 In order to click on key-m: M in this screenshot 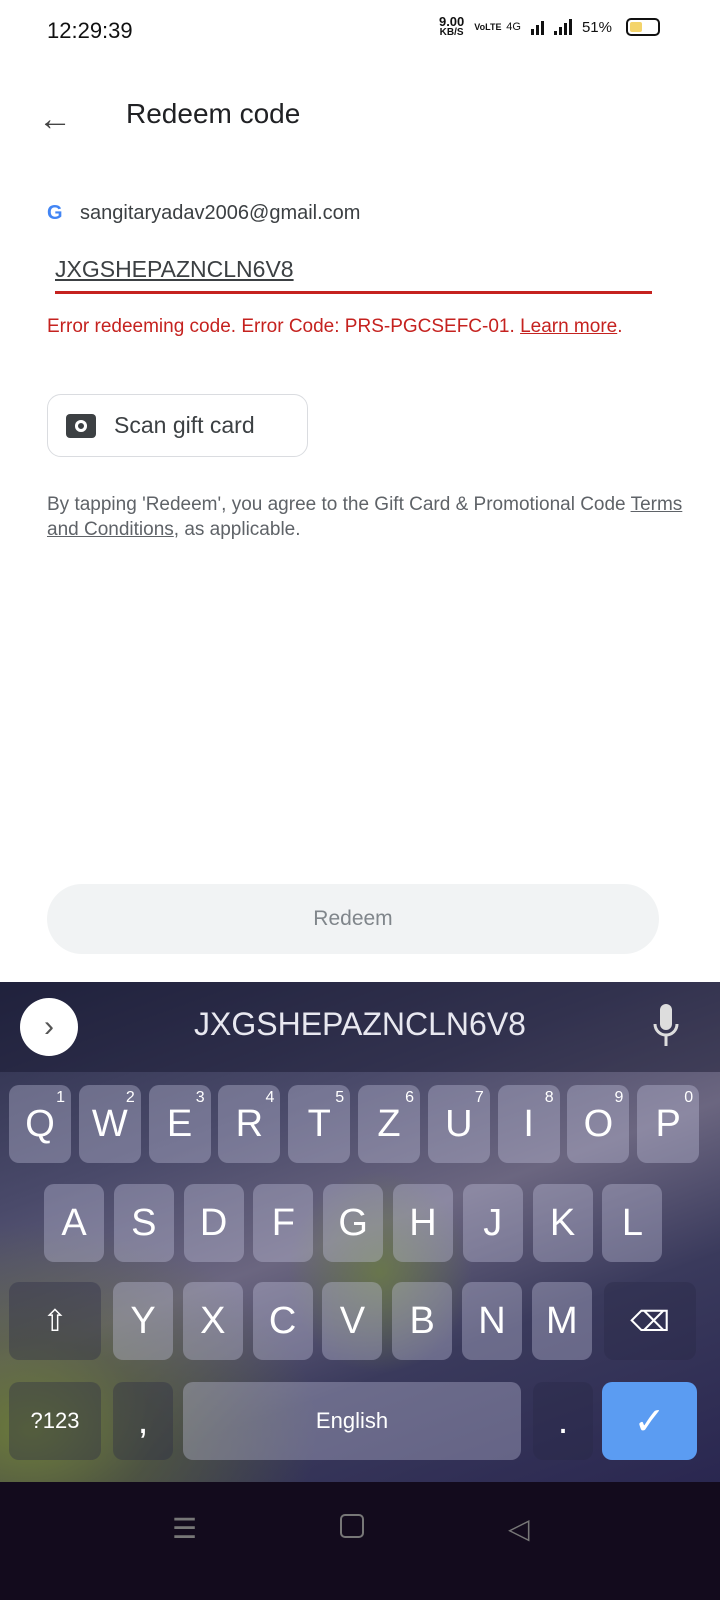, I will do `click(561, 1321)`.